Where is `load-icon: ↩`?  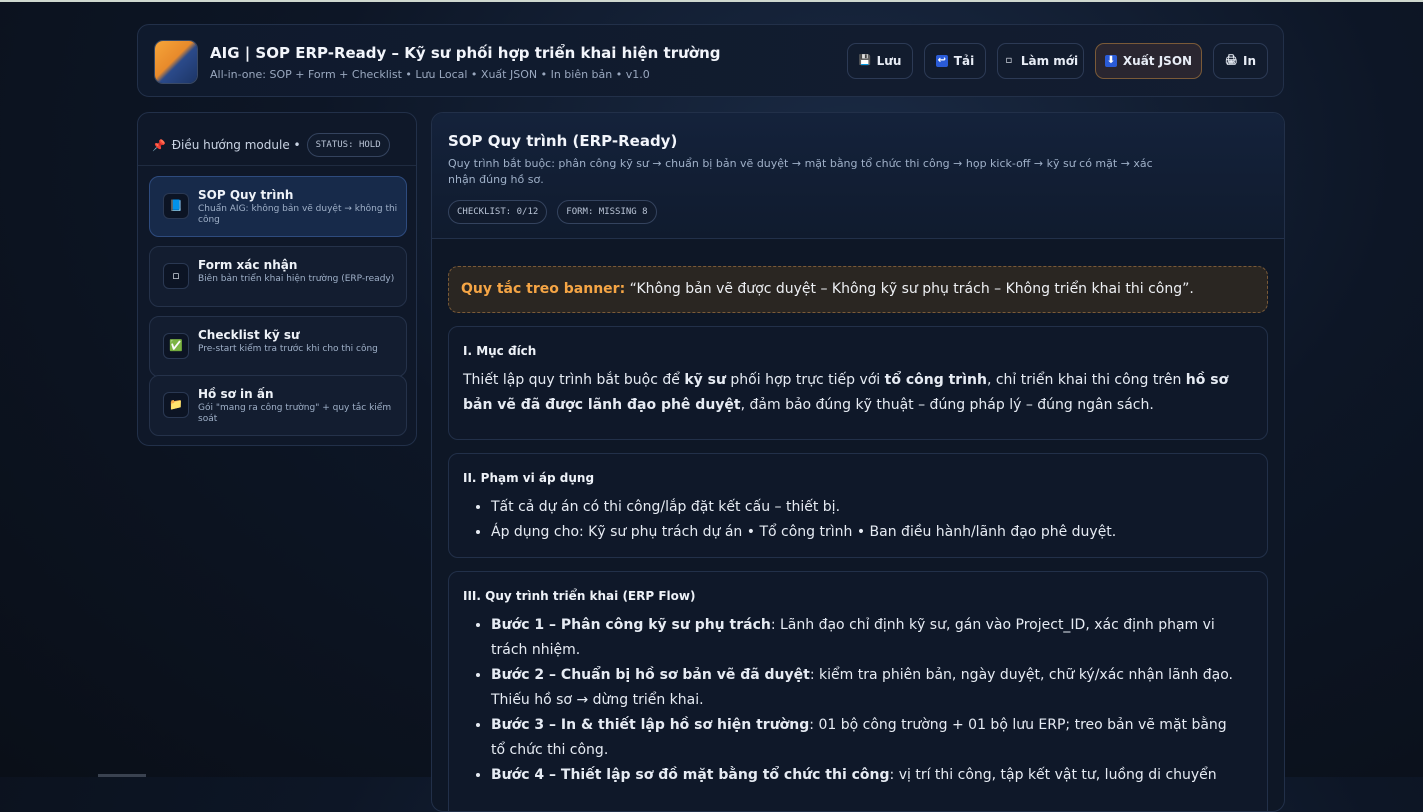
load-icon: ↩ is located at coordinates (941, 61).